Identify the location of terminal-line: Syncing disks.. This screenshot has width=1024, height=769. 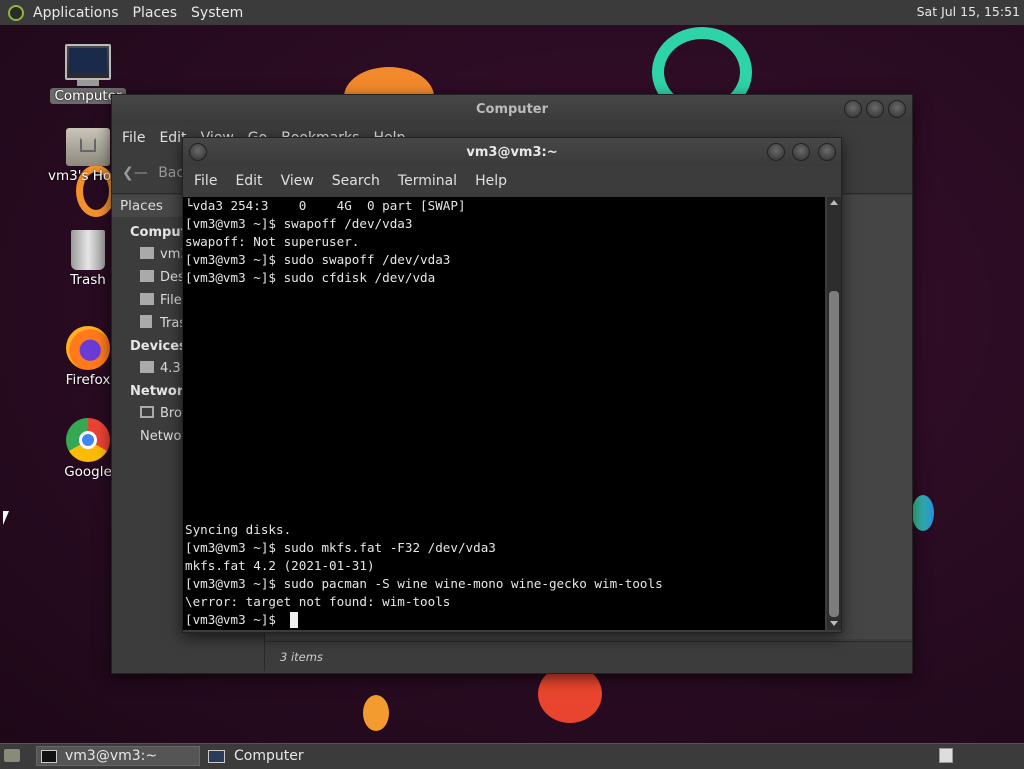
(238, 529).